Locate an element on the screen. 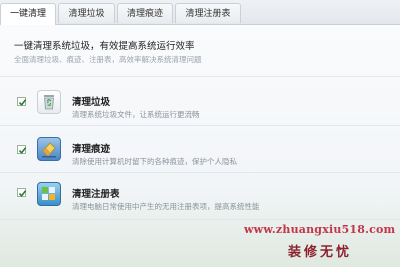 This screenshot has width=400, height=267. tab-clean-registry: 清理注册表 is located at coordinates (208, 13).